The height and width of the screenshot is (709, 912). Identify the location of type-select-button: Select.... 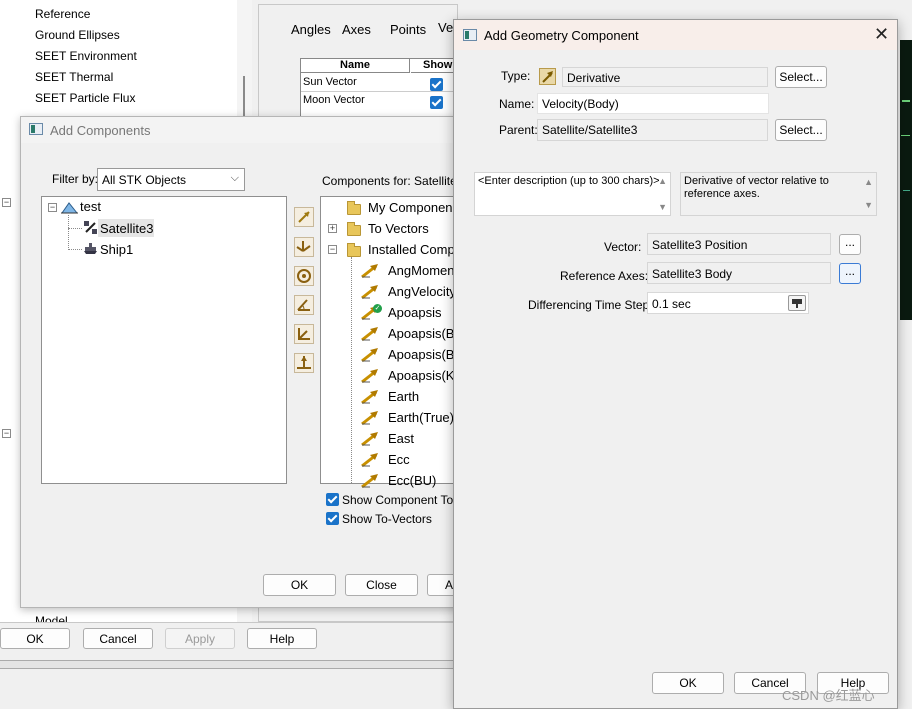
(801, 77).